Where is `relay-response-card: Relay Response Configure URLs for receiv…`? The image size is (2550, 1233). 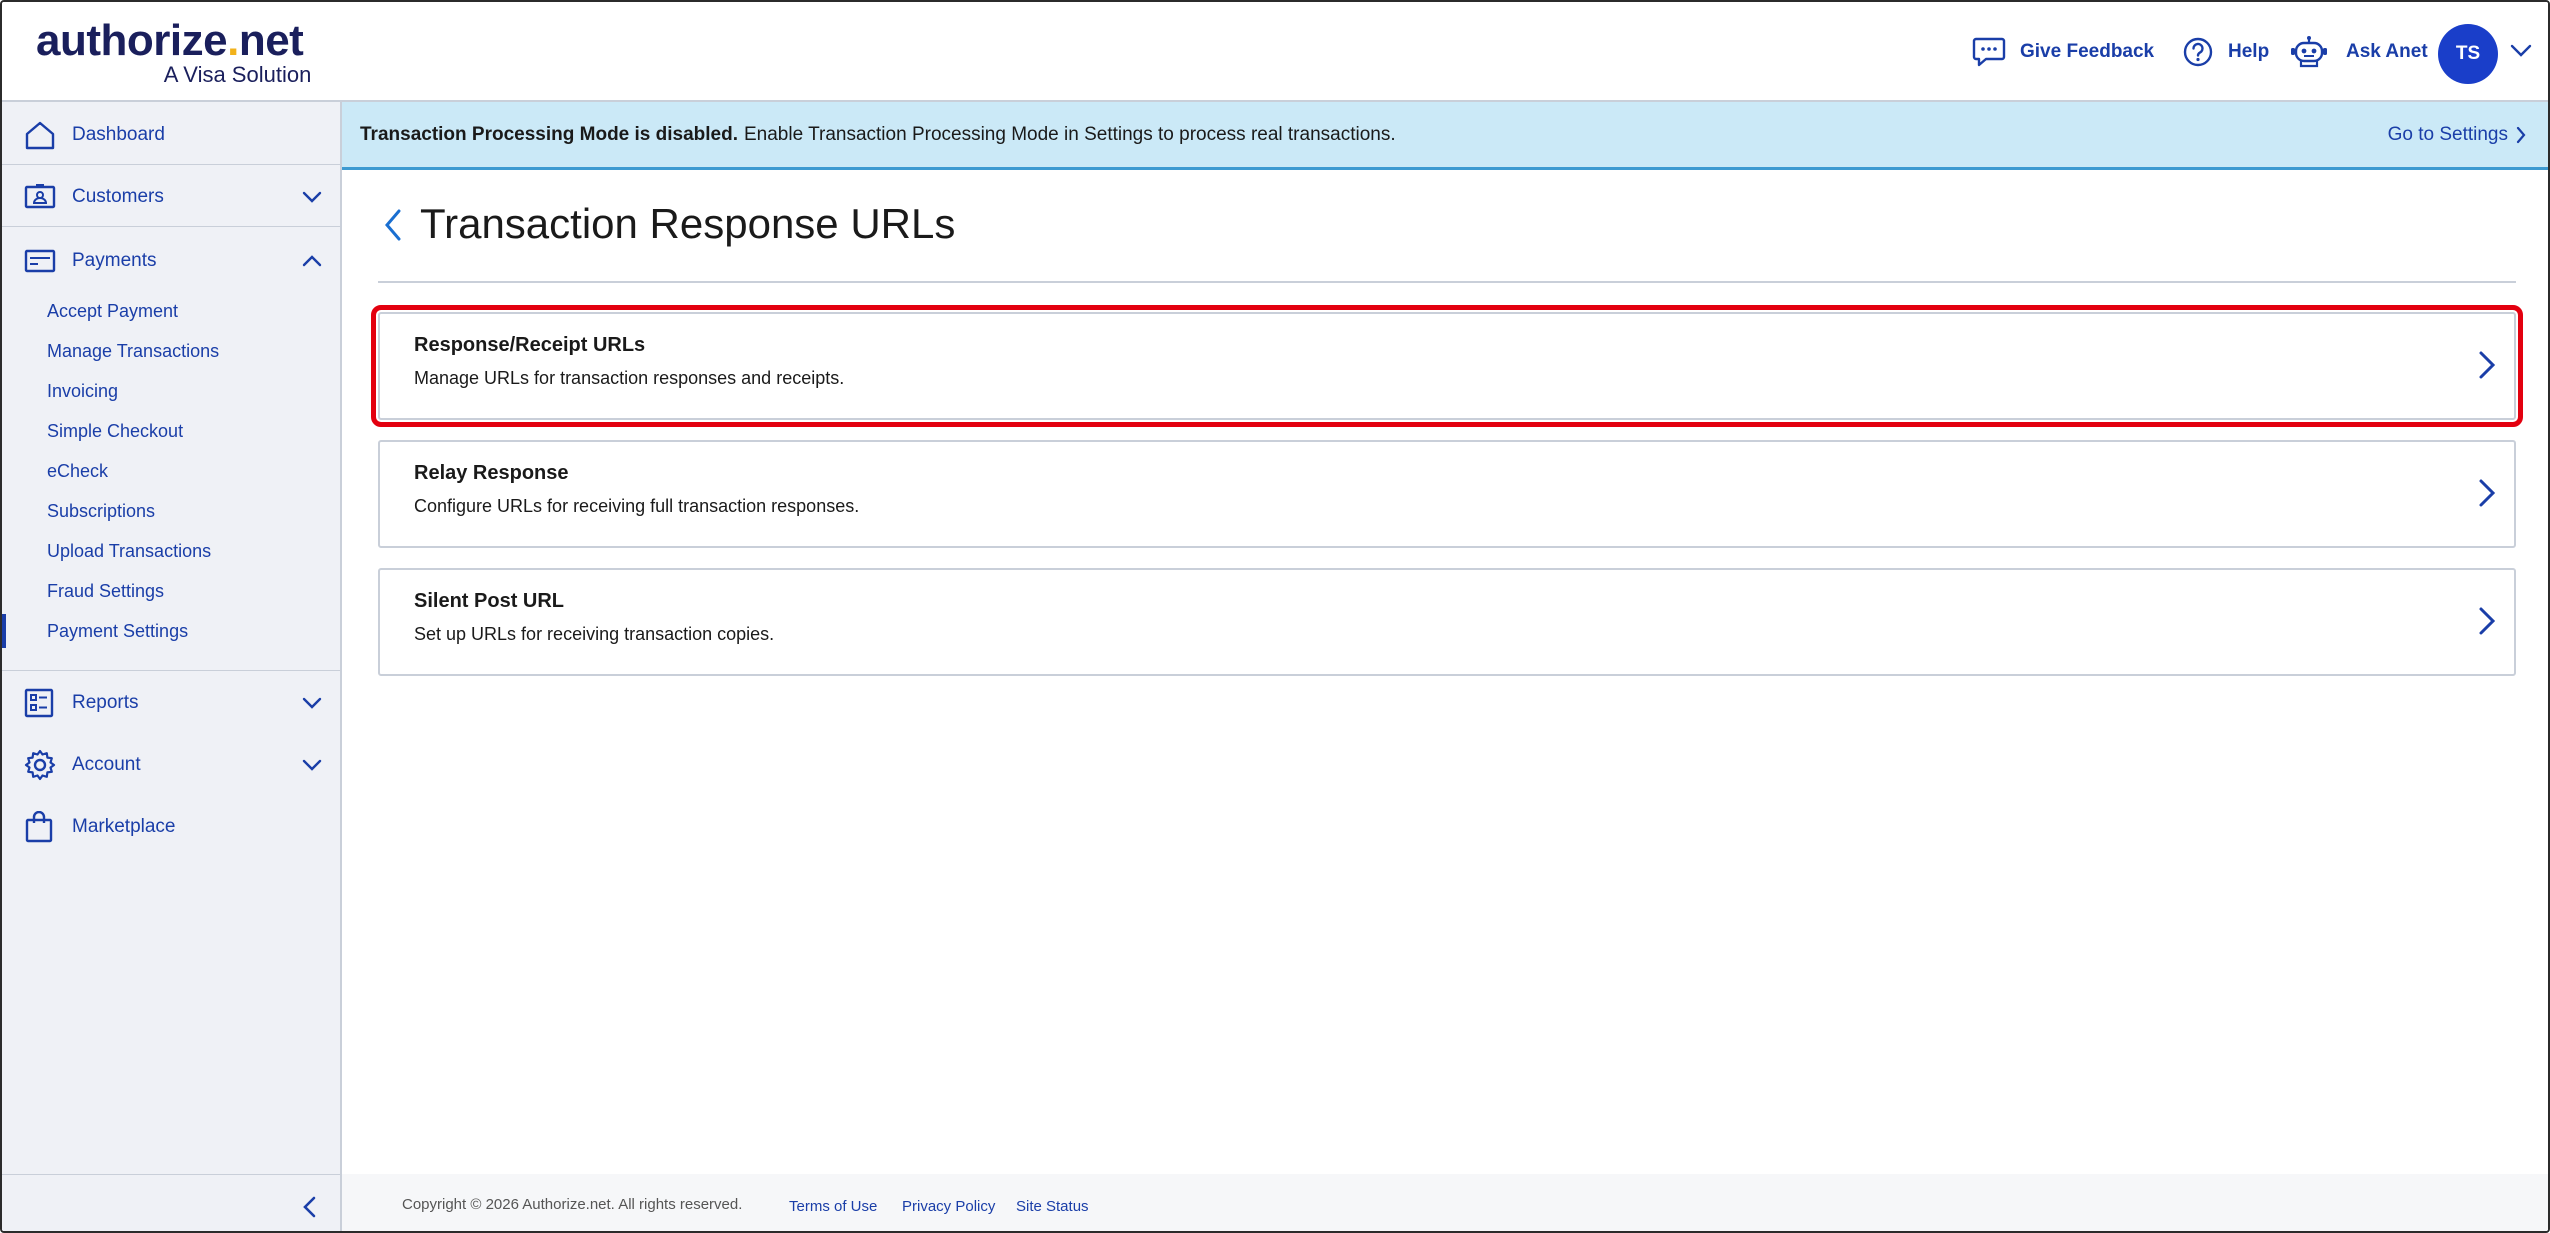
relay-response-card: Relay Response Configure URLs for receiv… is located at coordinates (1447, 494).